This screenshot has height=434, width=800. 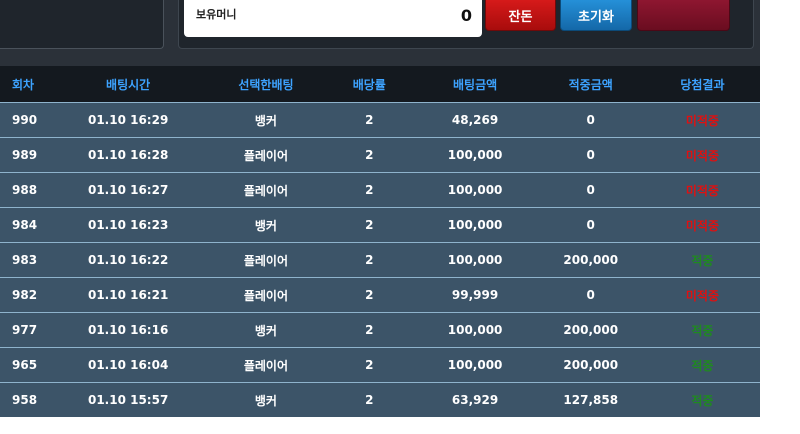 What do you see at coordinates (25, 400) in the screenshot?
I see `cell-round: 958` at bounding box center [25, 400].